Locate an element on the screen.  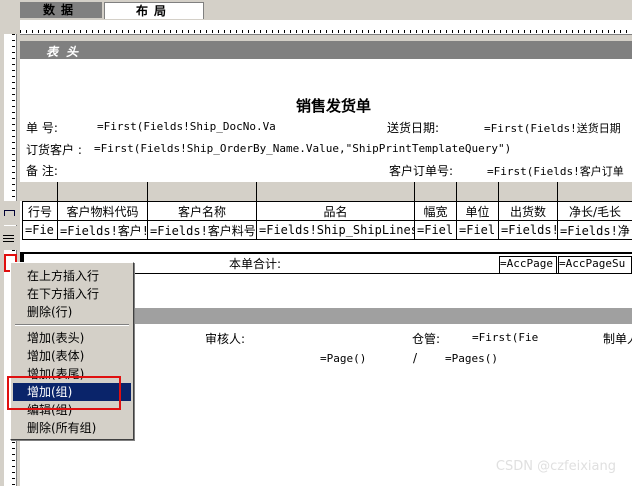
detail-cell: =Fields!净 is located at coordinates (594, 230).